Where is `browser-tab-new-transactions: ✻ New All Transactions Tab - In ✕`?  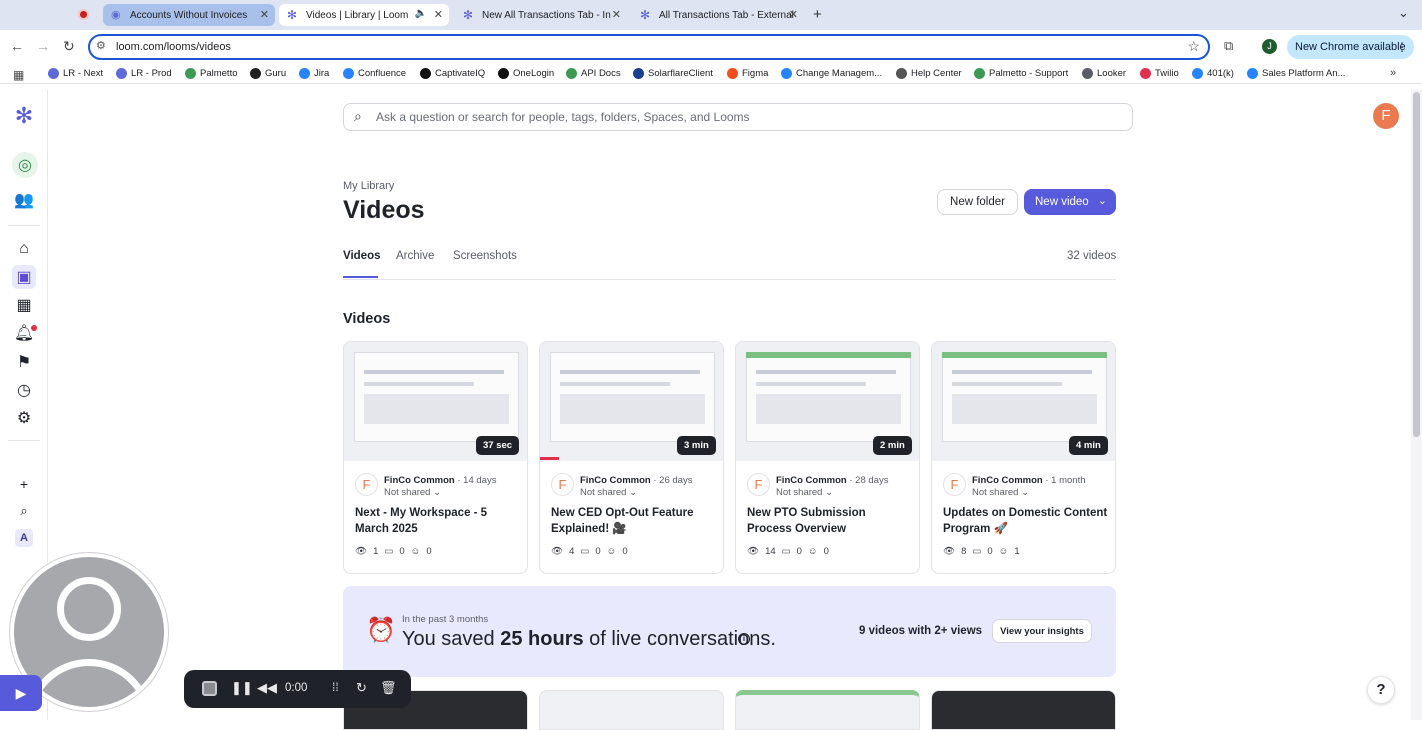
browser-tab-new-transactions: ✻ New All Transactions Tab - In ✕ is located at coordinates (541, 15).